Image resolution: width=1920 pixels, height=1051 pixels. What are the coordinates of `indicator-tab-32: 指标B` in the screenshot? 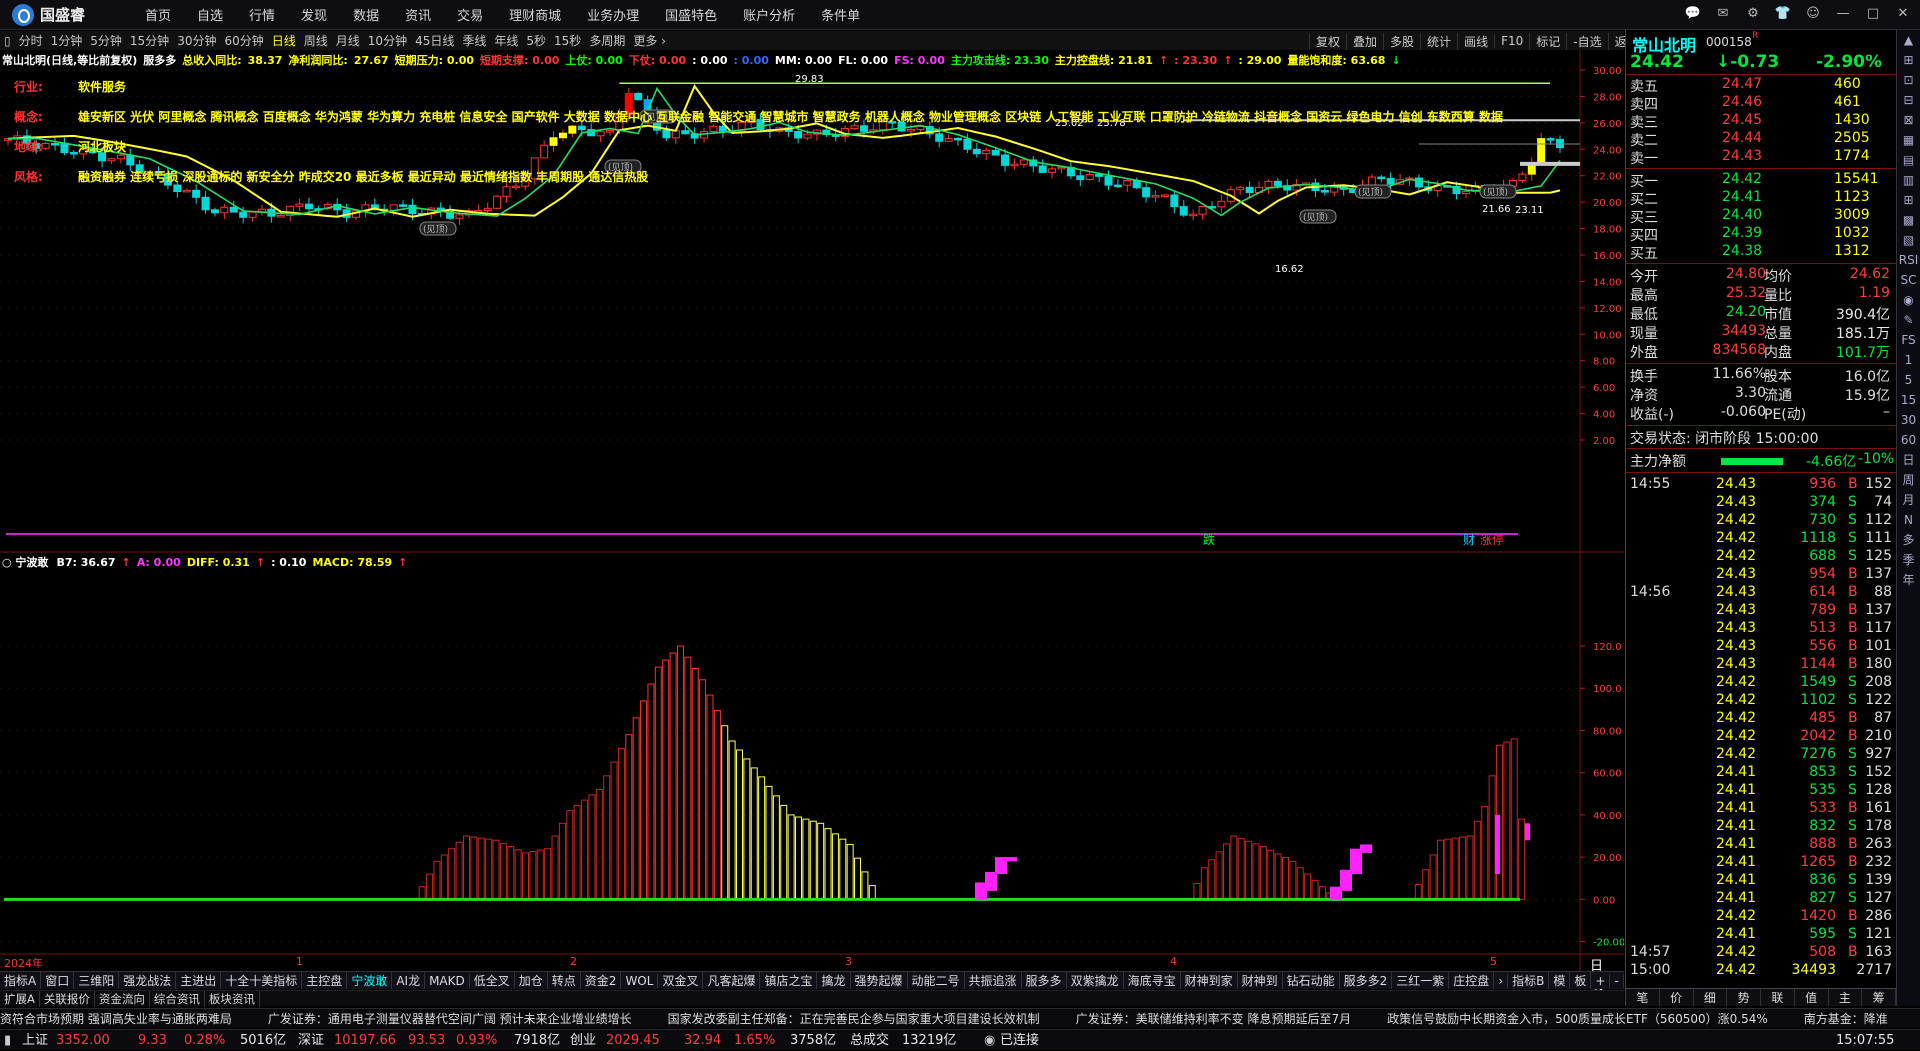 It's located at (1529, 980).